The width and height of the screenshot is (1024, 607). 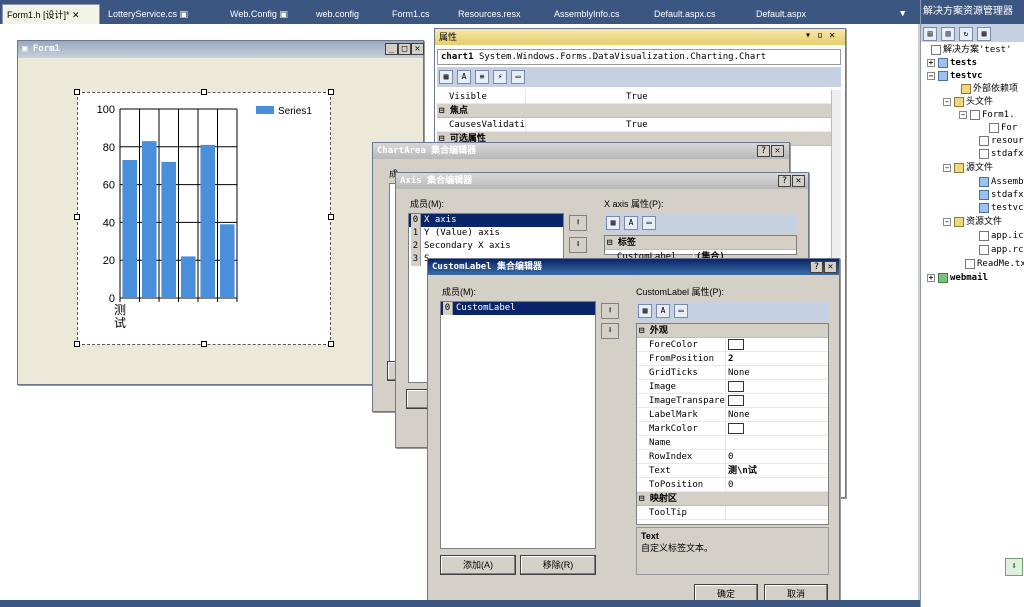 I want to click on tree-item: testvc, so click(x=1001, y=209).